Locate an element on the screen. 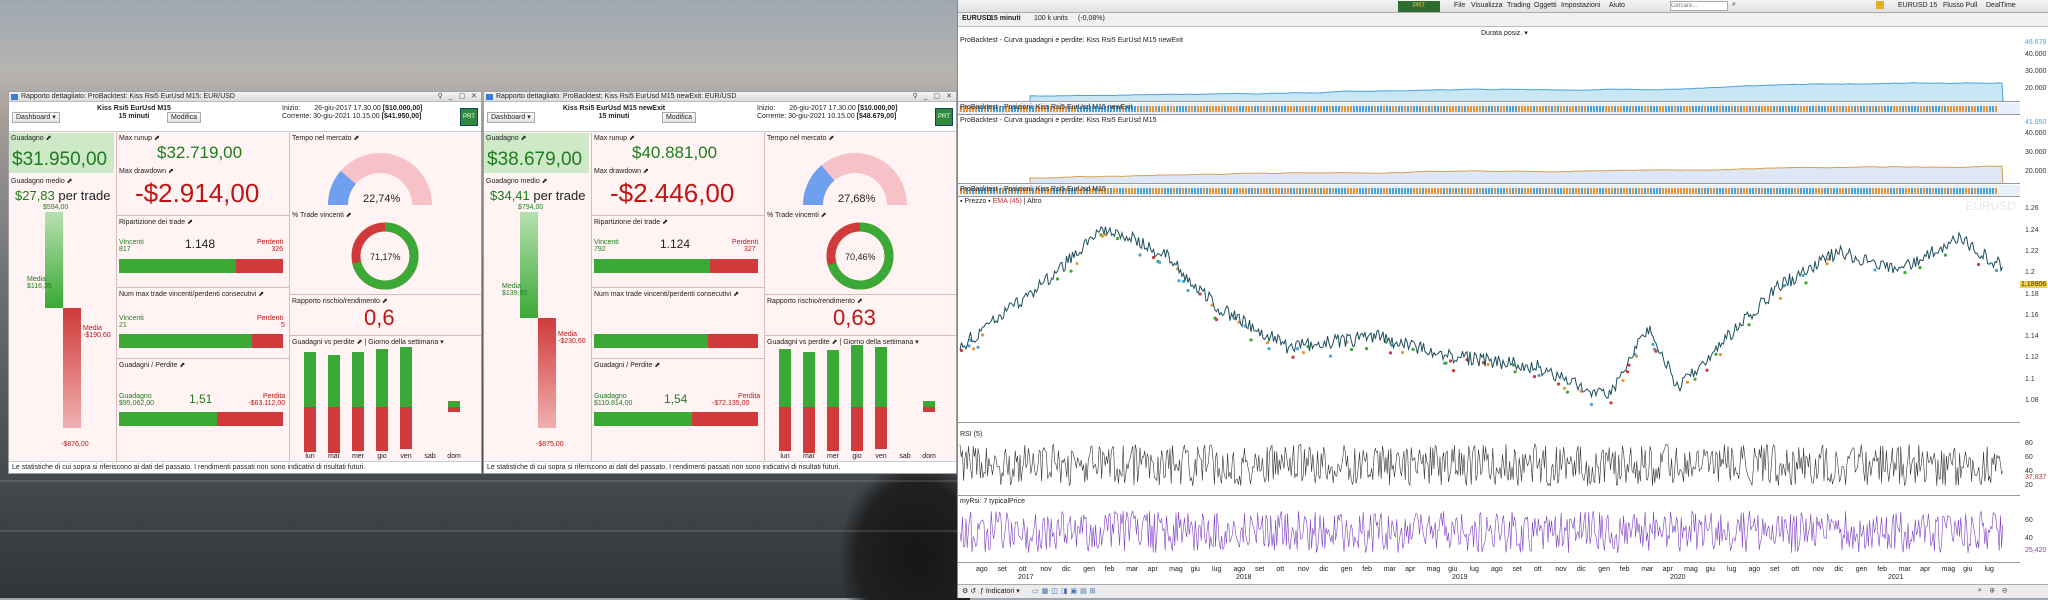 Image resolution: width=2048 pixels, height=600 pixels. menu-file: File is located at coordinates (1459, 5).